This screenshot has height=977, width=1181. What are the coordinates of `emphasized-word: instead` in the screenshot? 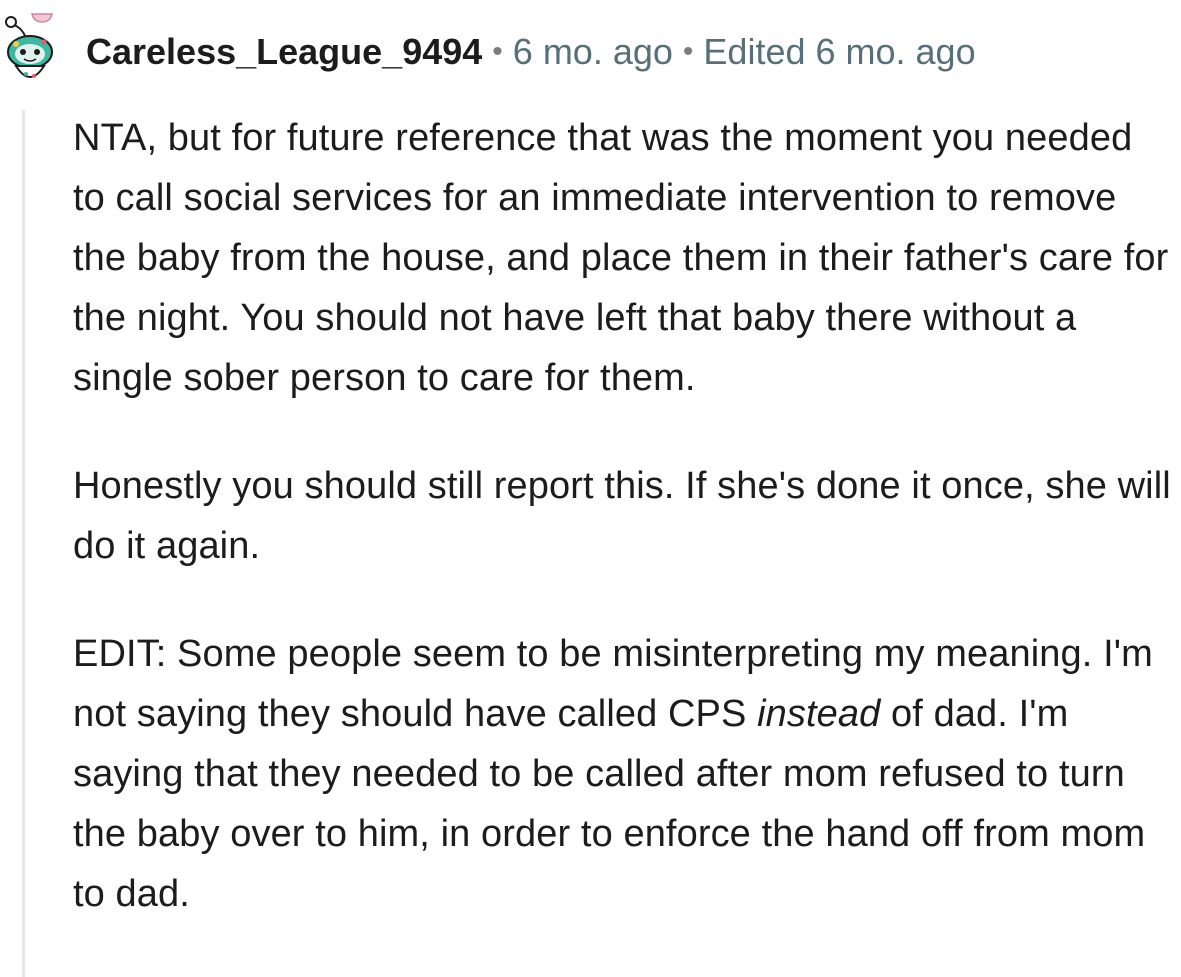 It's located at (819, 714).